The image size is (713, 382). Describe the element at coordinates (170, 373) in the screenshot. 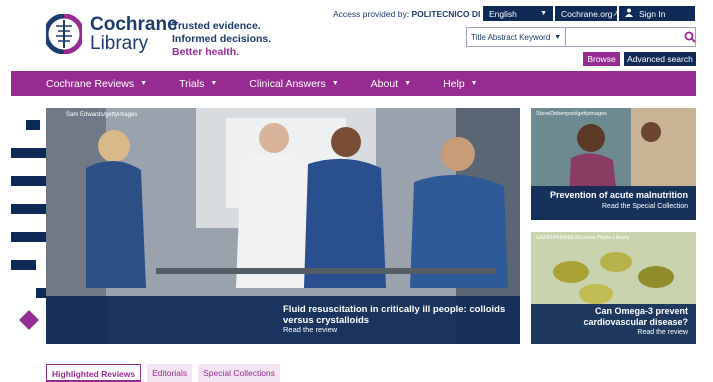

I see `tab-editorials: Editorials` at that location.